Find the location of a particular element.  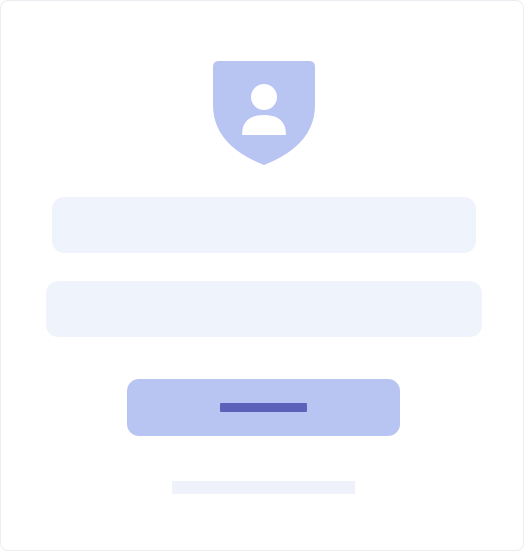

submit-button is located at coordinates (263, 407).